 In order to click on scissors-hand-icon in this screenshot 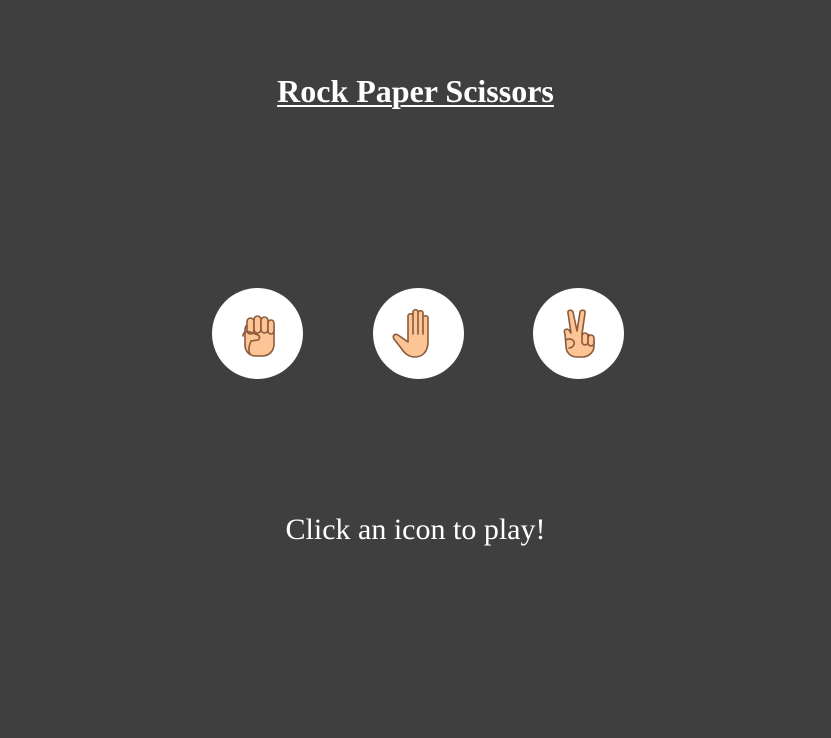, I will do `click(579, 333)`.